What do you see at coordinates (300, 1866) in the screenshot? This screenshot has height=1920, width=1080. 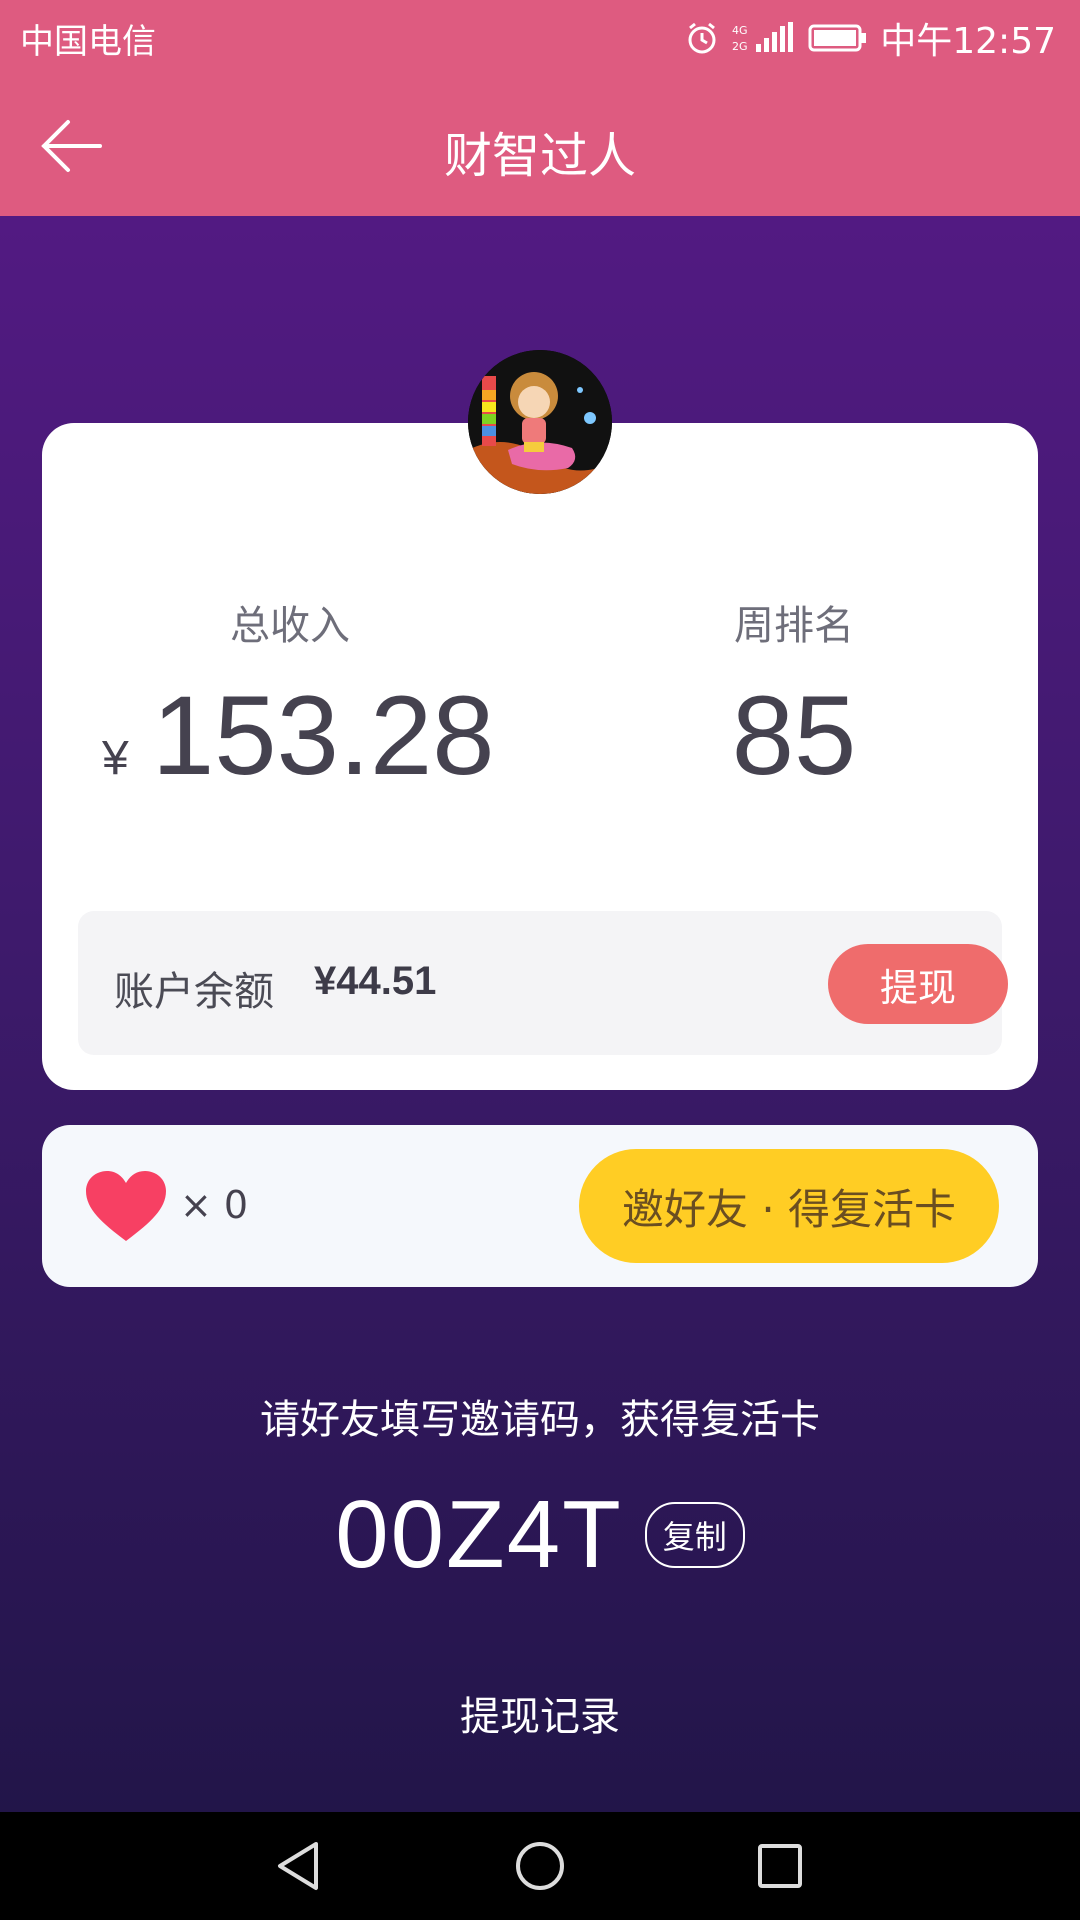 I see `back-triangle-icon` at bounding box center [300, 1866].